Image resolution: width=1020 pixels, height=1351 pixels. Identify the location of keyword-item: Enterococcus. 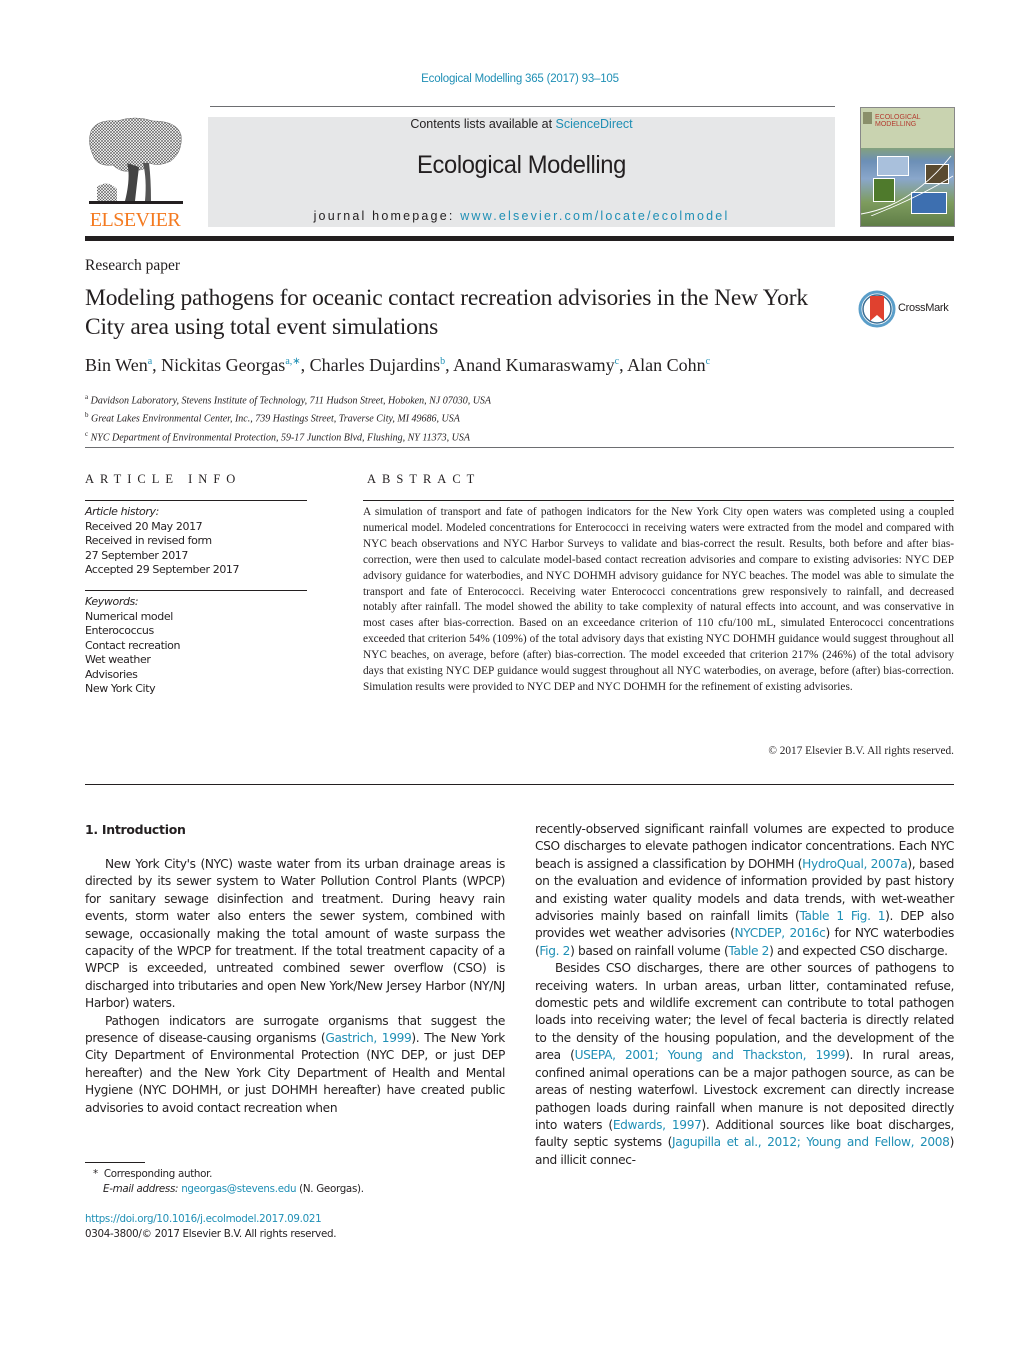
(119, 630).